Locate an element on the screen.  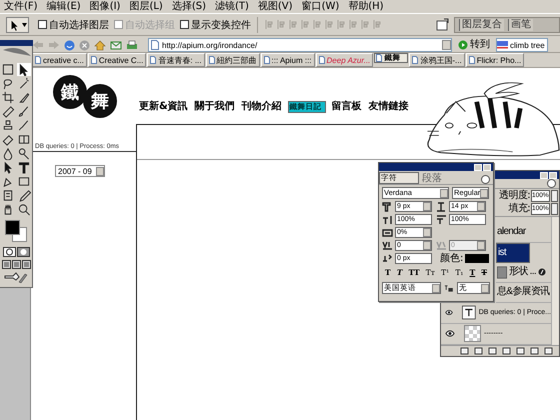
eyedropper-icon is located at coordinates (24, 195).